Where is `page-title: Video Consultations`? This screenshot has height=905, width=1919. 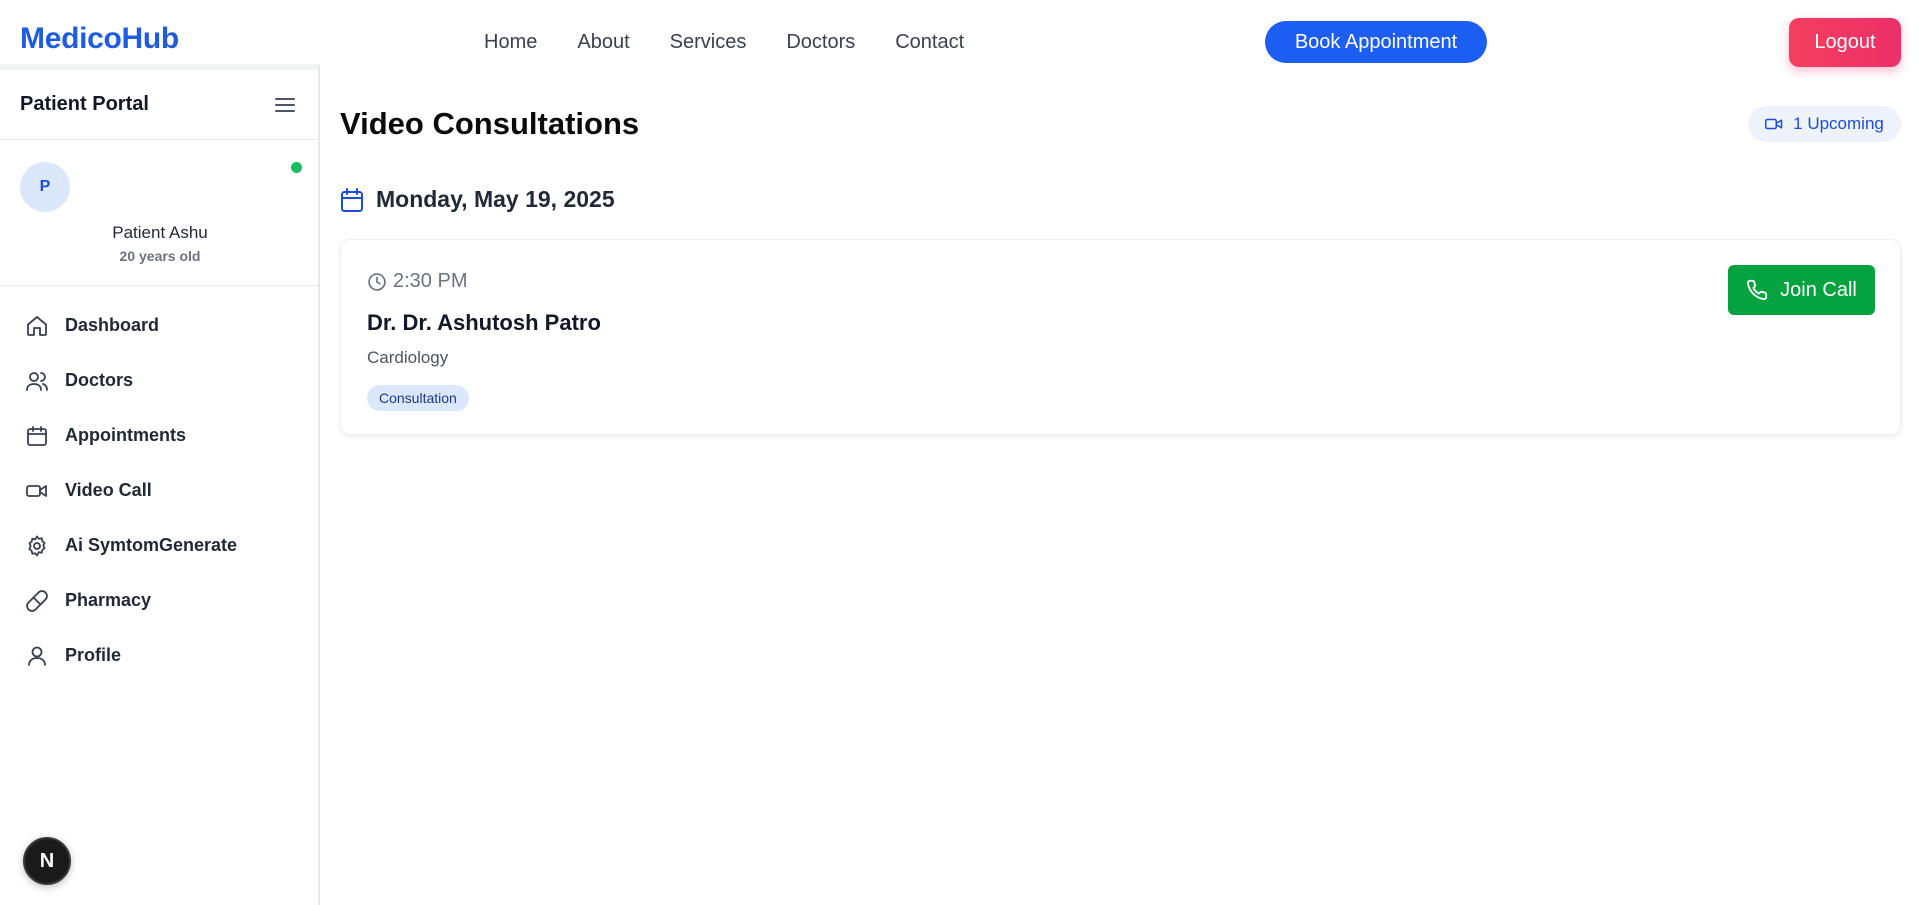 page-title: Video Consultations is located at coordinates (490, 123).